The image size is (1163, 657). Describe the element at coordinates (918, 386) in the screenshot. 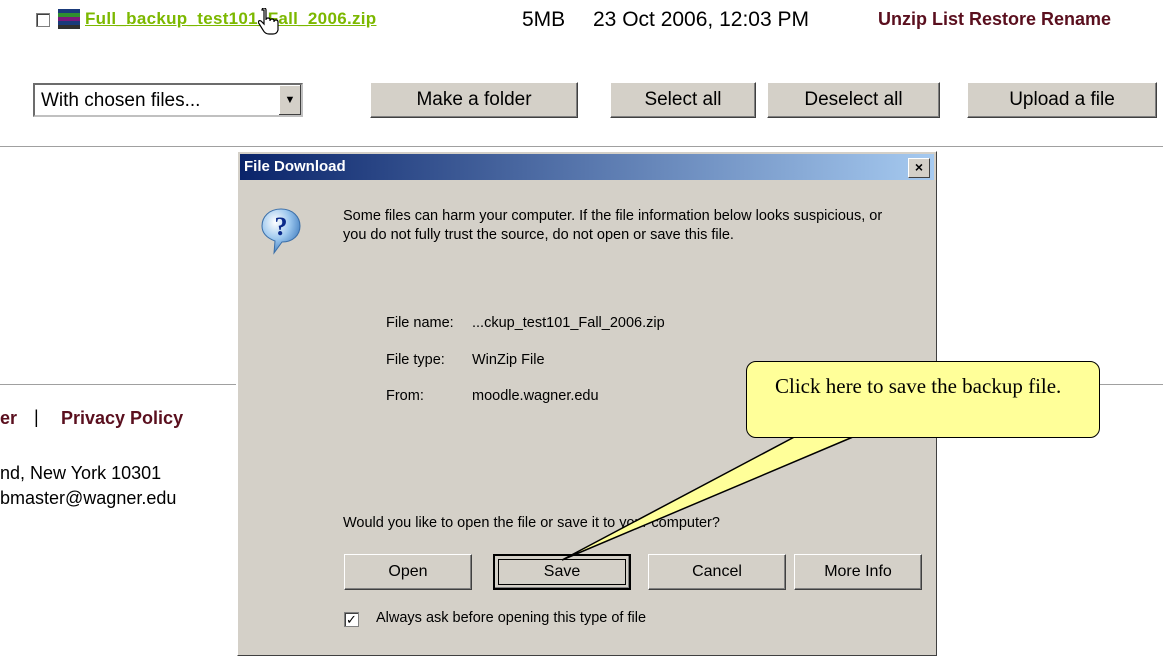

I see `callout-text: Click here to save the backup file.` at that location.